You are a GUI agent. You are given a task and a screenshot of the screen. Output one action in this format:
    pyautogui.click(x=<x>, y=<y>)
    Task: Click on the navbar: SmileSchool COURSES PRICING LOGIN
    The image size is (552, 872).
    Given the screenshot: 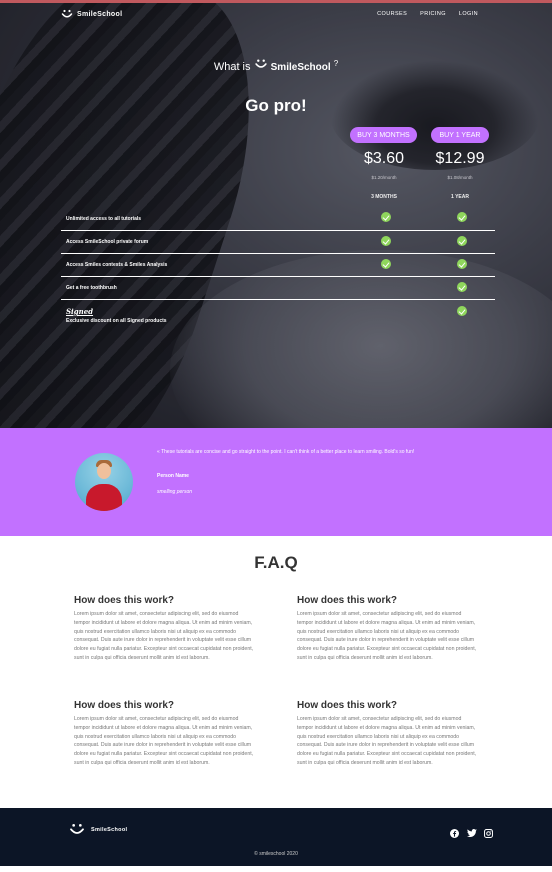 What is the action you would take?
    pyautogui.click(x=276, y=14)
    